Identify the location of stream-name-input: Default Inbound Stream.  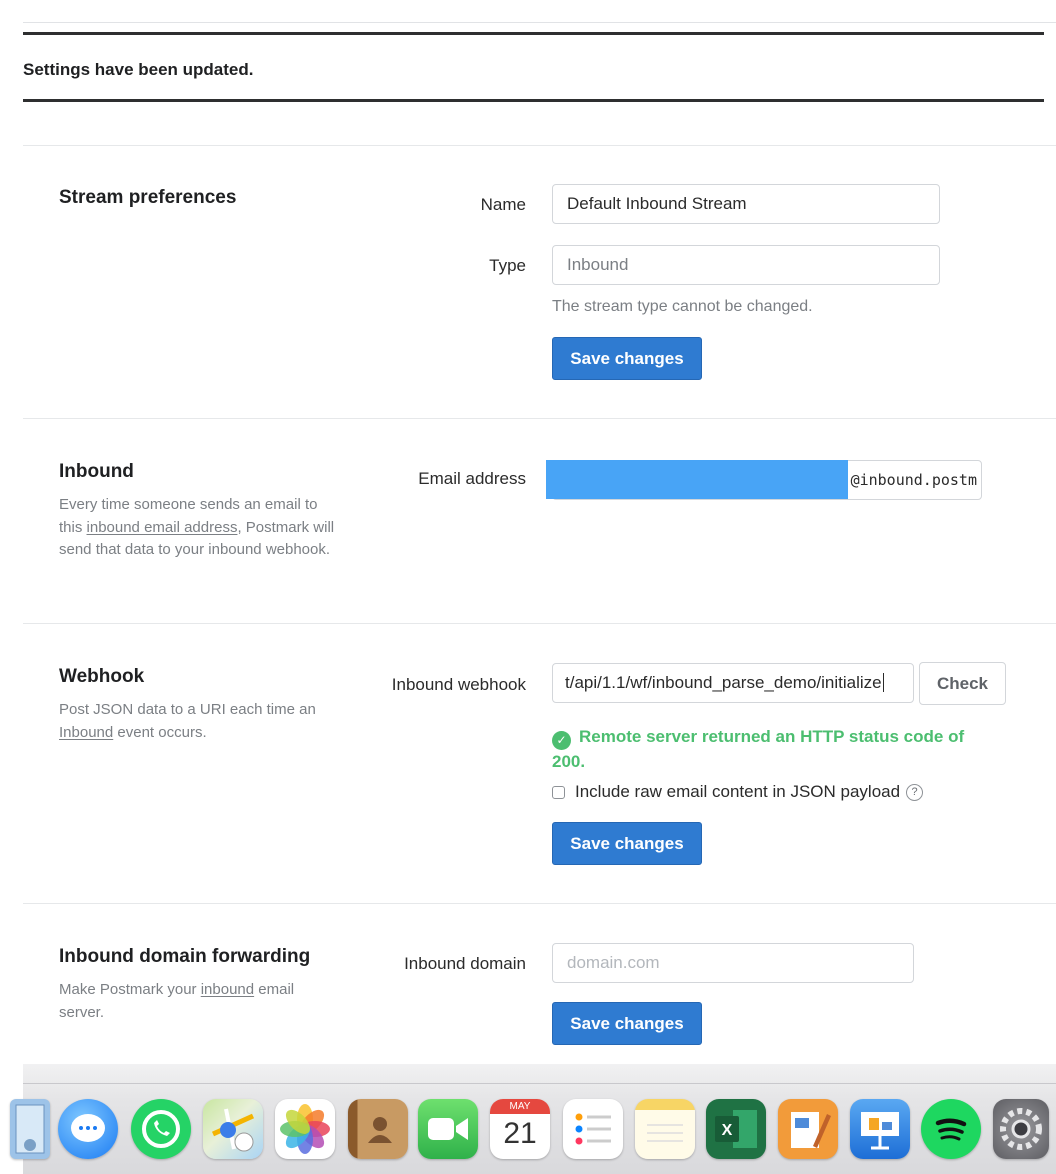
(746, 204).